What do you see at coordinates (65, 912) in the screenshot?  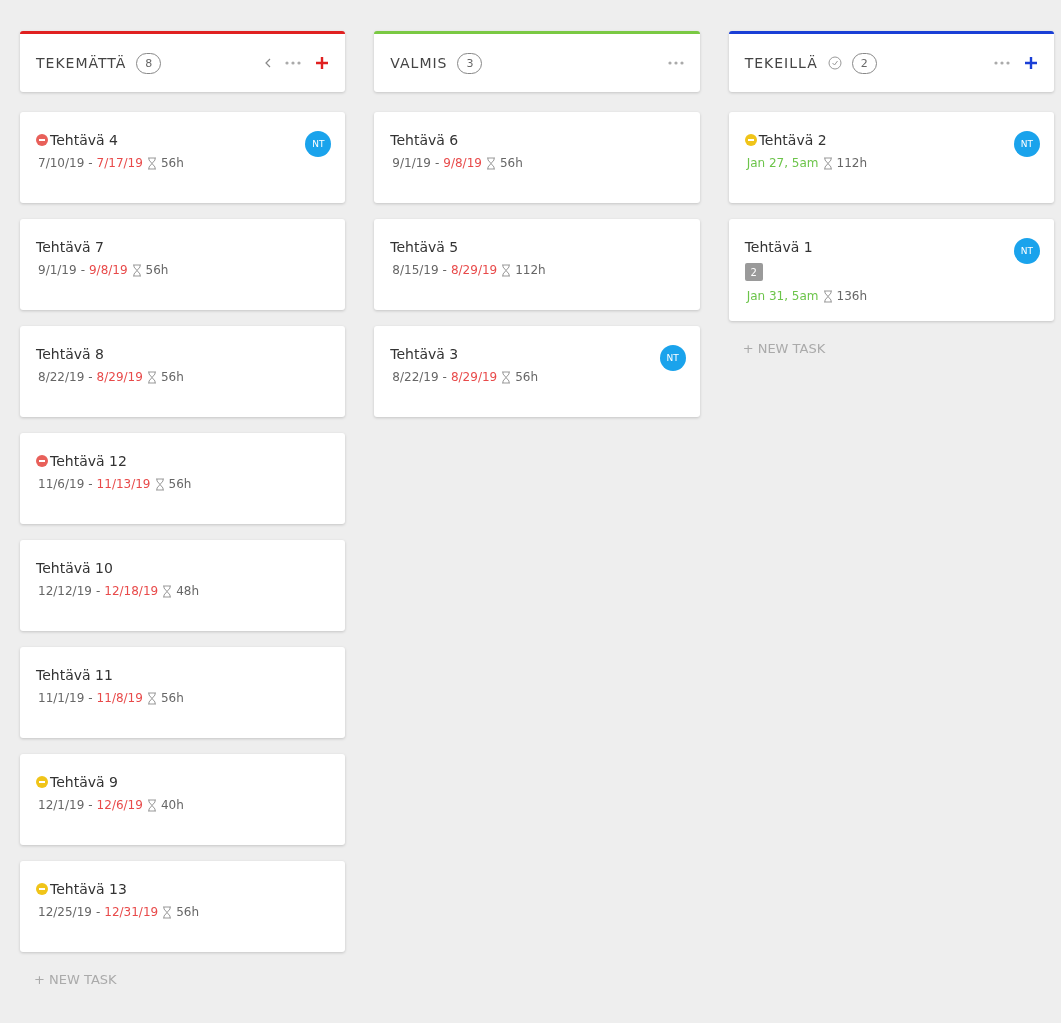 I see `start-date: 12/25/19` at bounding box center [65, 912].